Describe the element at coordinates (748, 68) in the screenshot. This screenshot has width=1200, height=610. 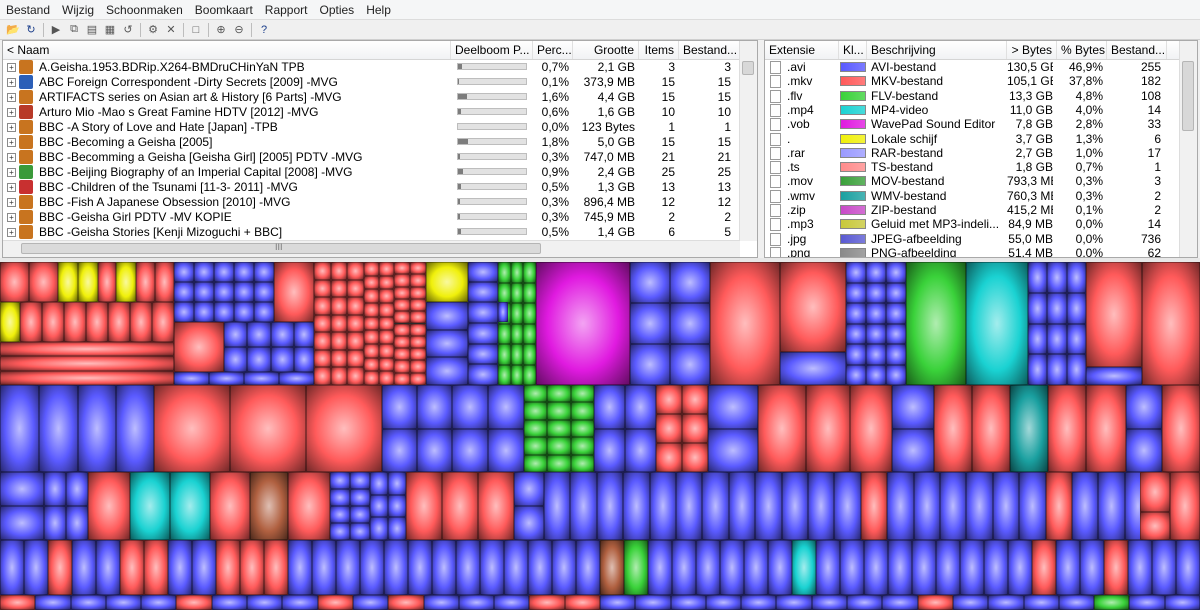
I see `directory-vscroll-thumb` at that location.